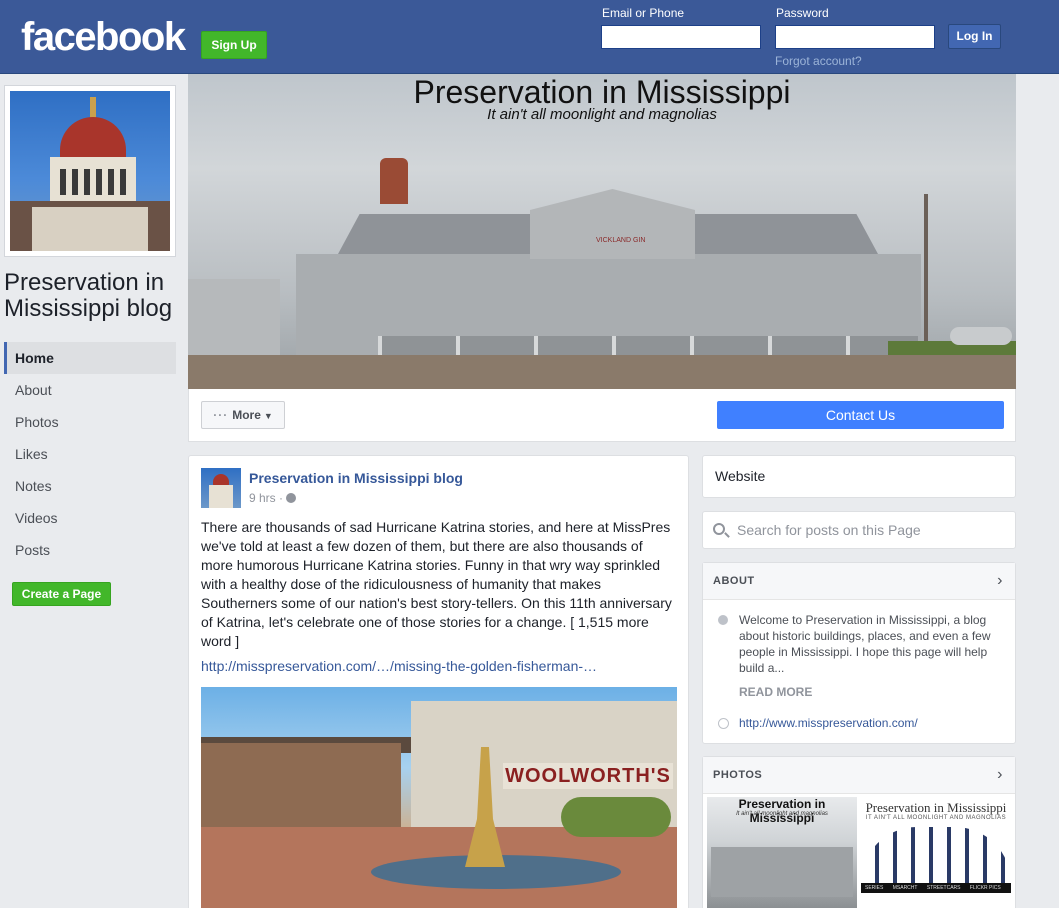 Image resolution: width=1059 pixels, height=908 pixels. Describe the element at coordinates (103, 37) in the screenshot. I see `facebook-logo: facebook` at that location.